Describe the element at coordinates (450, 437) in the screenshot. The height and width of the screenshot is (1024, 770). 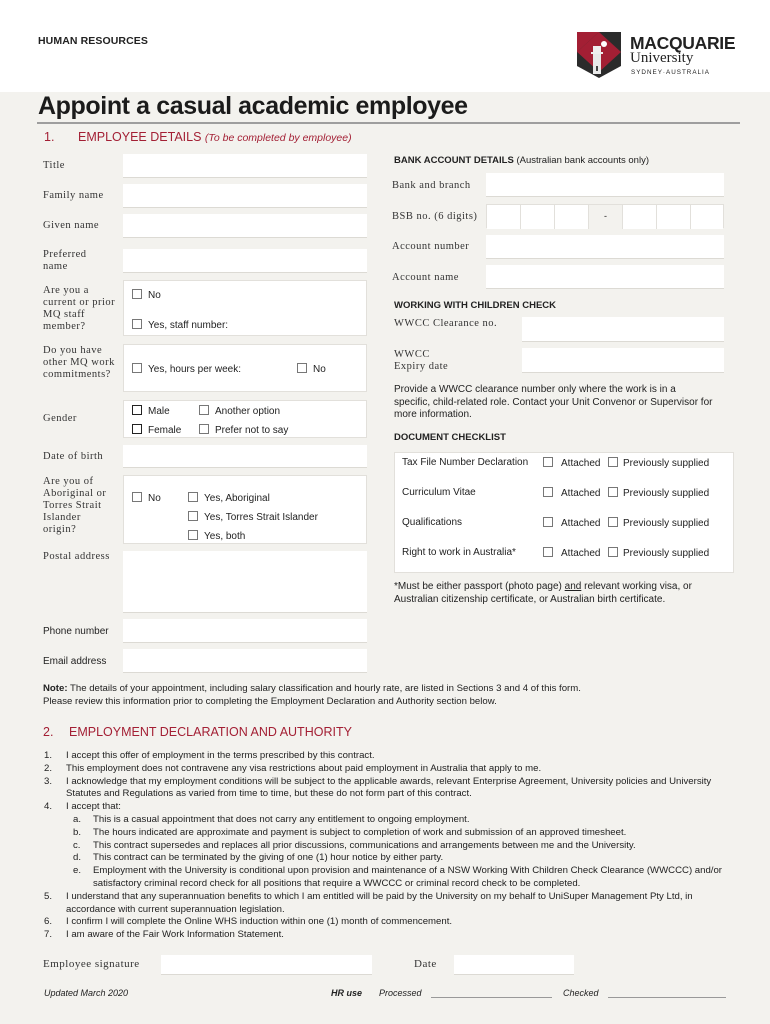
I see `checklist-heading: DOCUMENT CHECKLIST` at that location.